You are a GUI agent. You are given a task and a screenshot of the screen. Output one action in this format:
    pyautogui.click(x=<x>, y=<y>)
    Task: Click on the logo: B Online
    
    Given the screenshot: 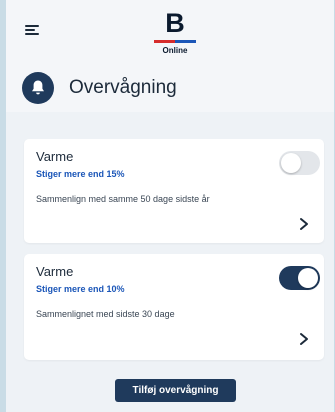 What is the action you would take?
    pyautogui.click(x=175, y=34)
    